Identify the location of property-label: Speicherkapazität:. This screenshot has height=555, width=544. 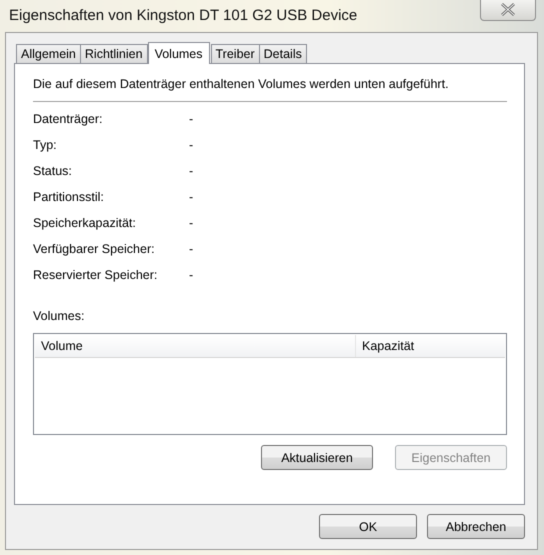
(85, 223).